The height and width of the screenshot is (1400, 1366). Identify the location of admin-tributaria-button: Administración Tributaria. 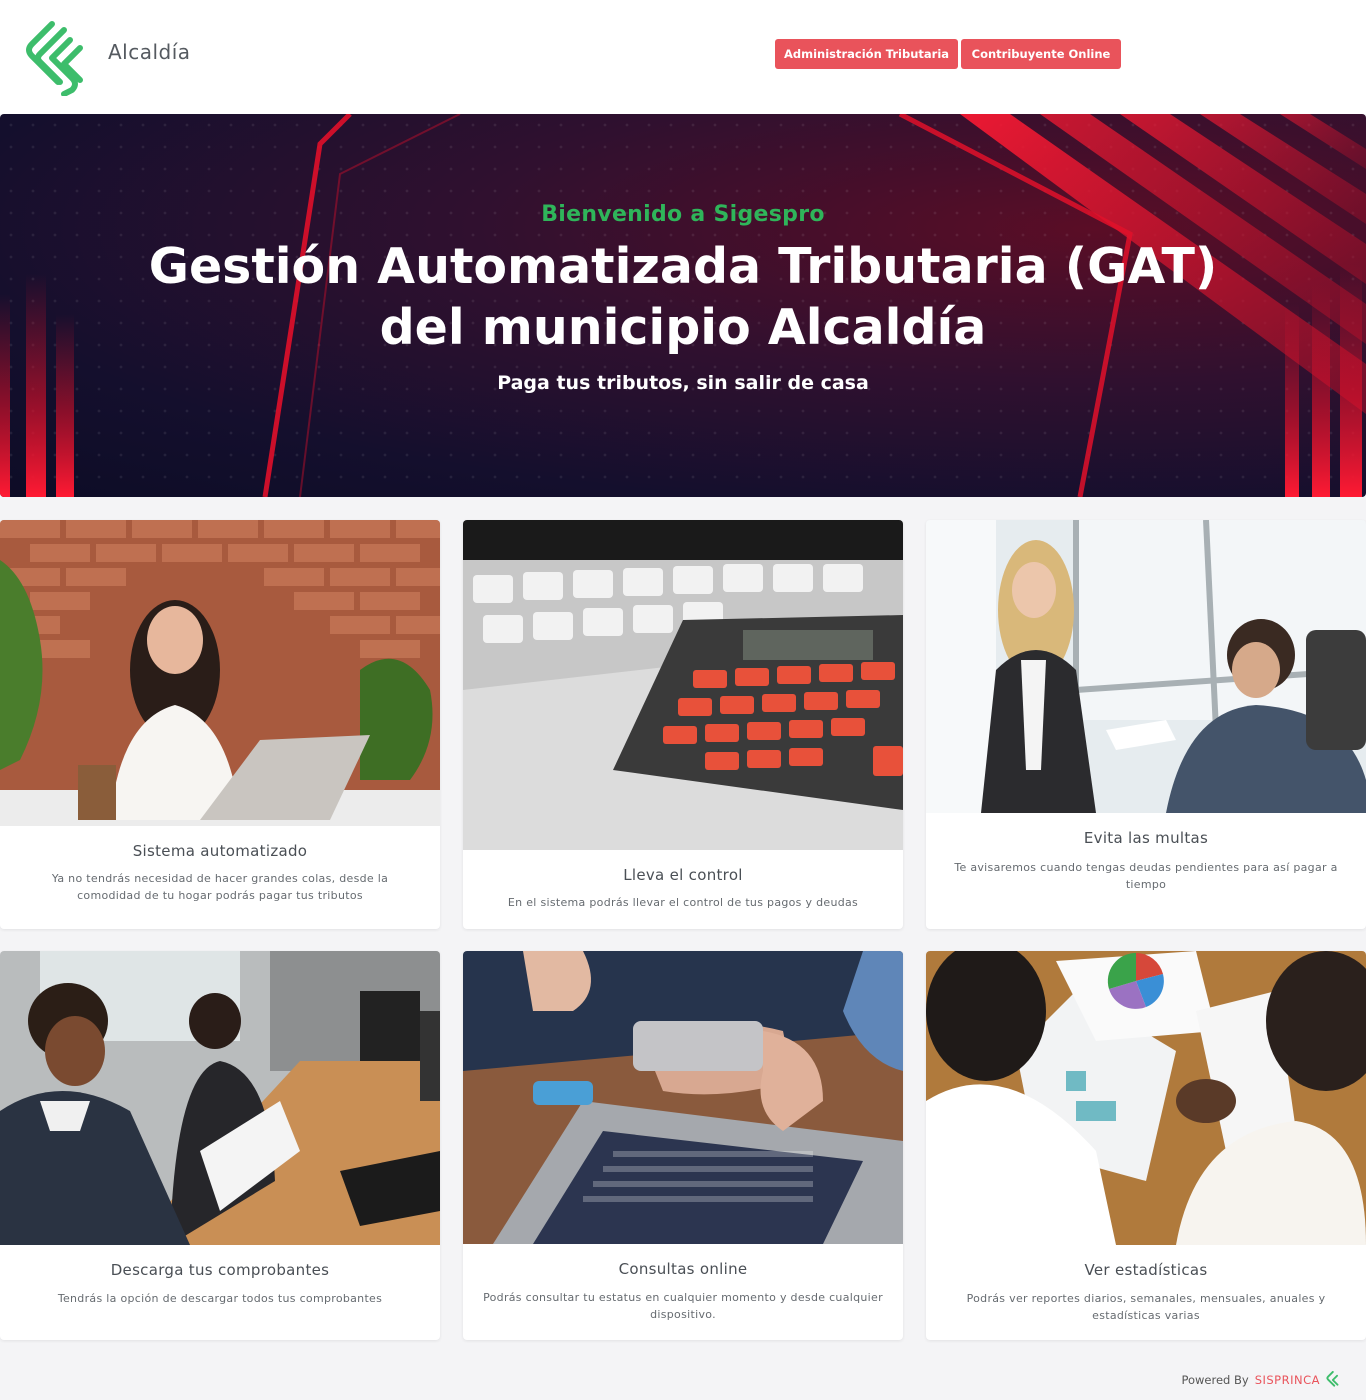
(866, 54).